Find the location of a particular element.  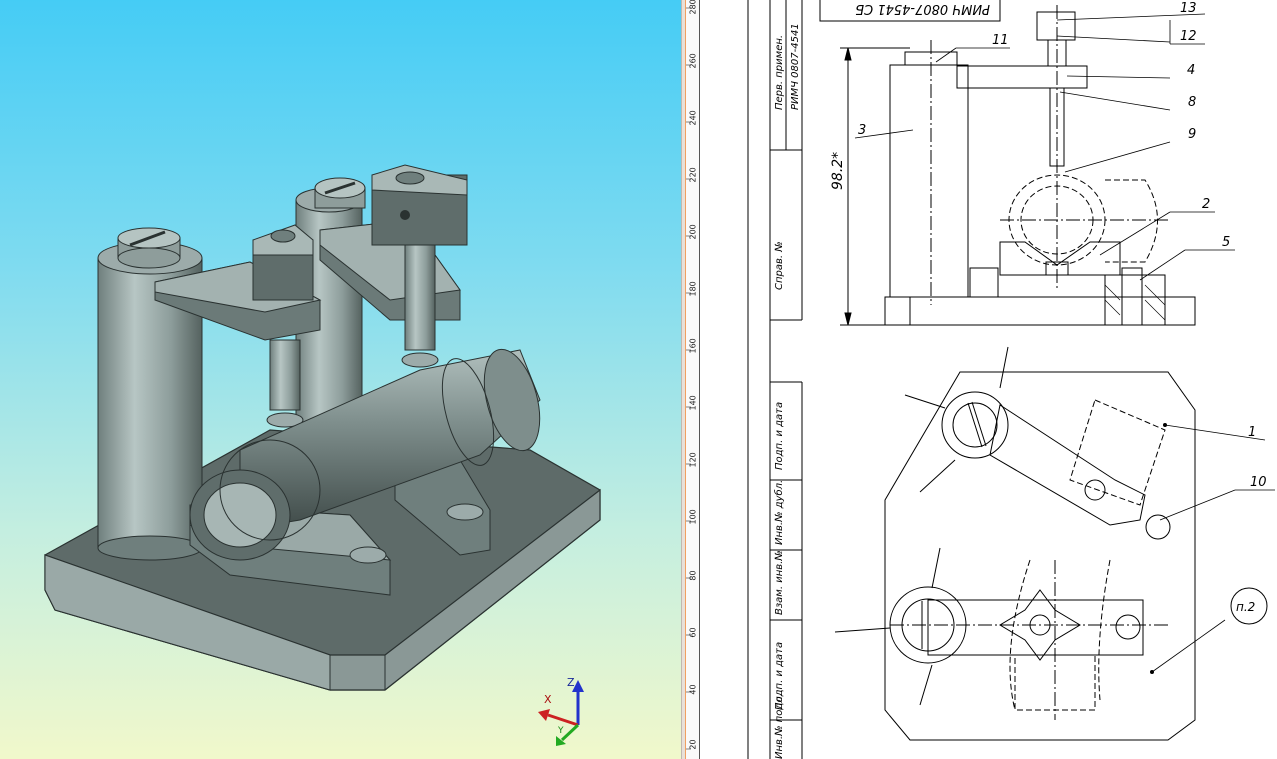

perv-primen-value: РИМЧ 0807-4541 is located at coordinates (795, 66).